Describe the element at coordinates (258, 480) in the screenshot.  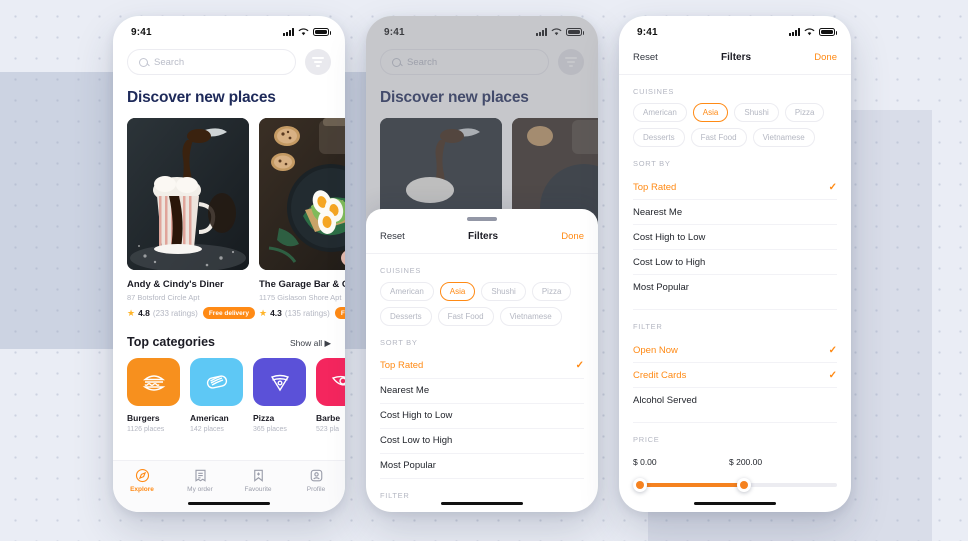
I see `tab-favourite: Favourite` at that location.